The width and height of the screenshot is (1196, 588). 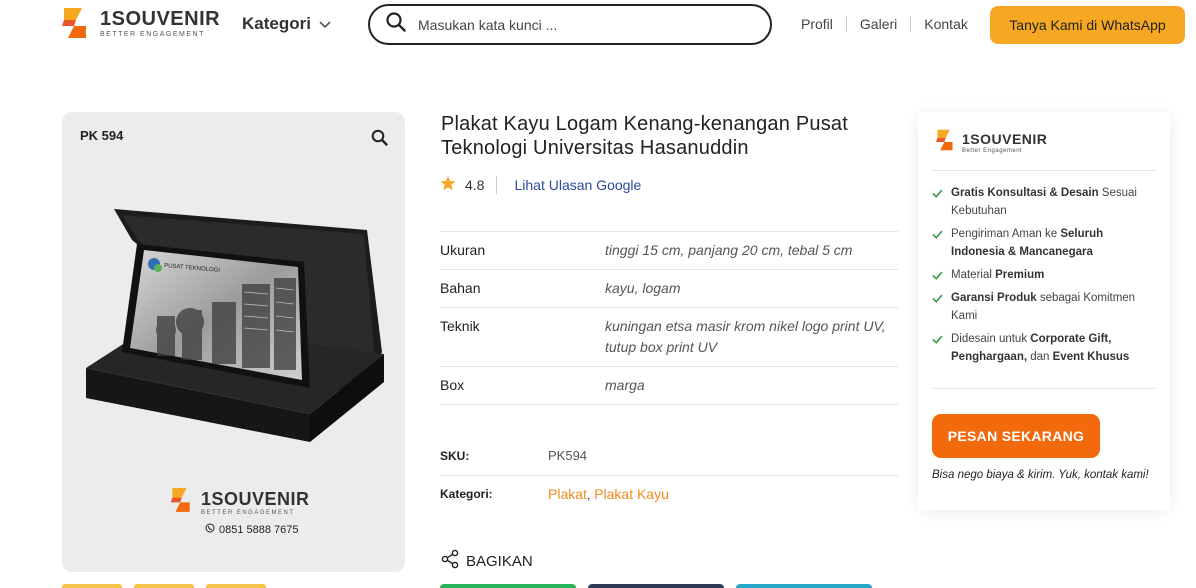 I want to click on watermark-phone: 0851 5888 7675, so click(x=252, y=529).